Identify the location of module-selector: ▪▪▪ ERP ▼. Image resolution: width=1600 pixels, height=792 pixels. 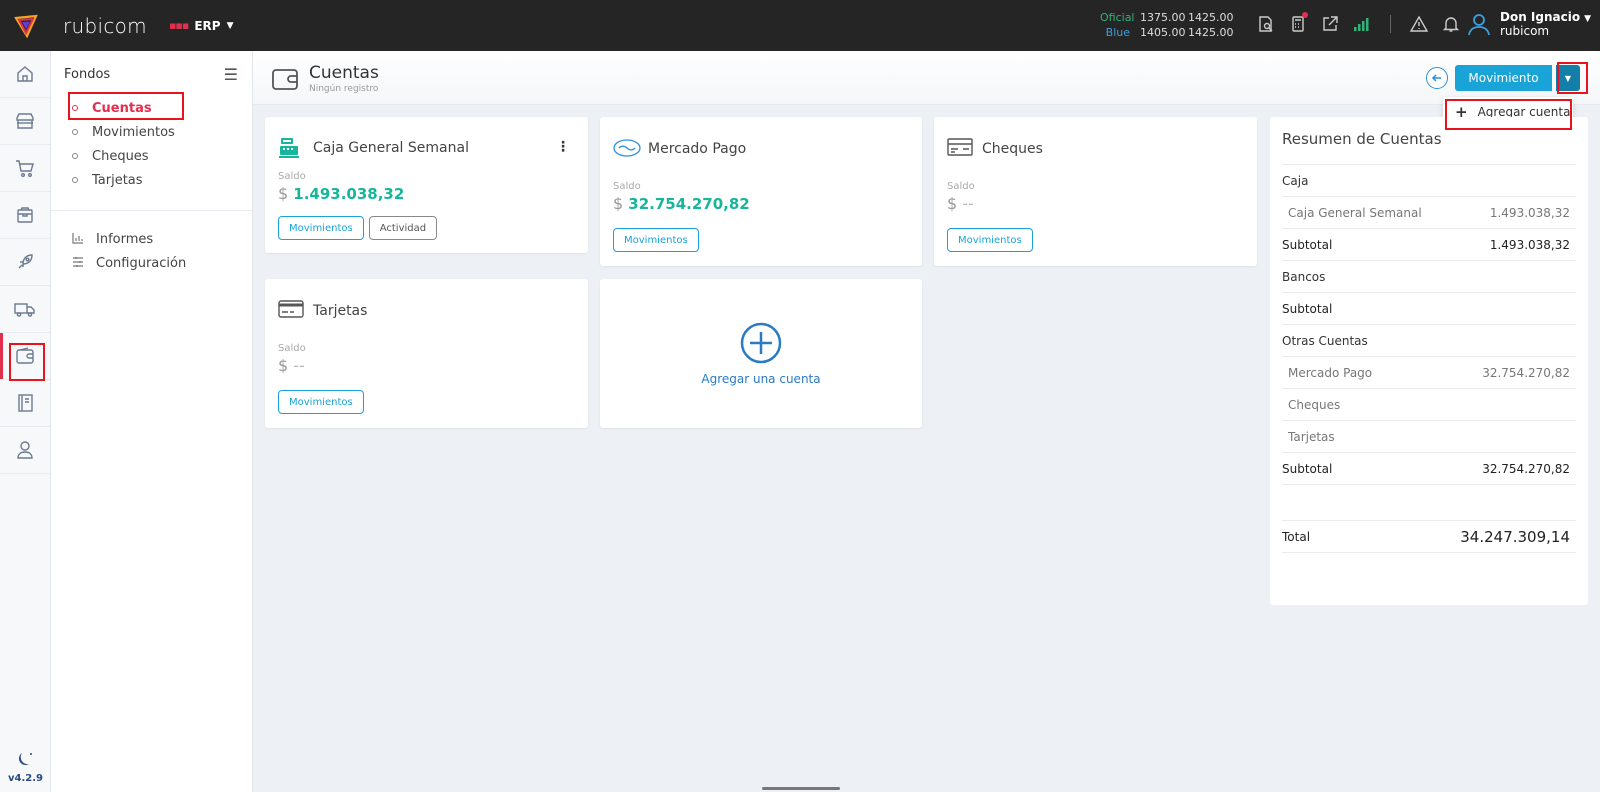
(201, 26).